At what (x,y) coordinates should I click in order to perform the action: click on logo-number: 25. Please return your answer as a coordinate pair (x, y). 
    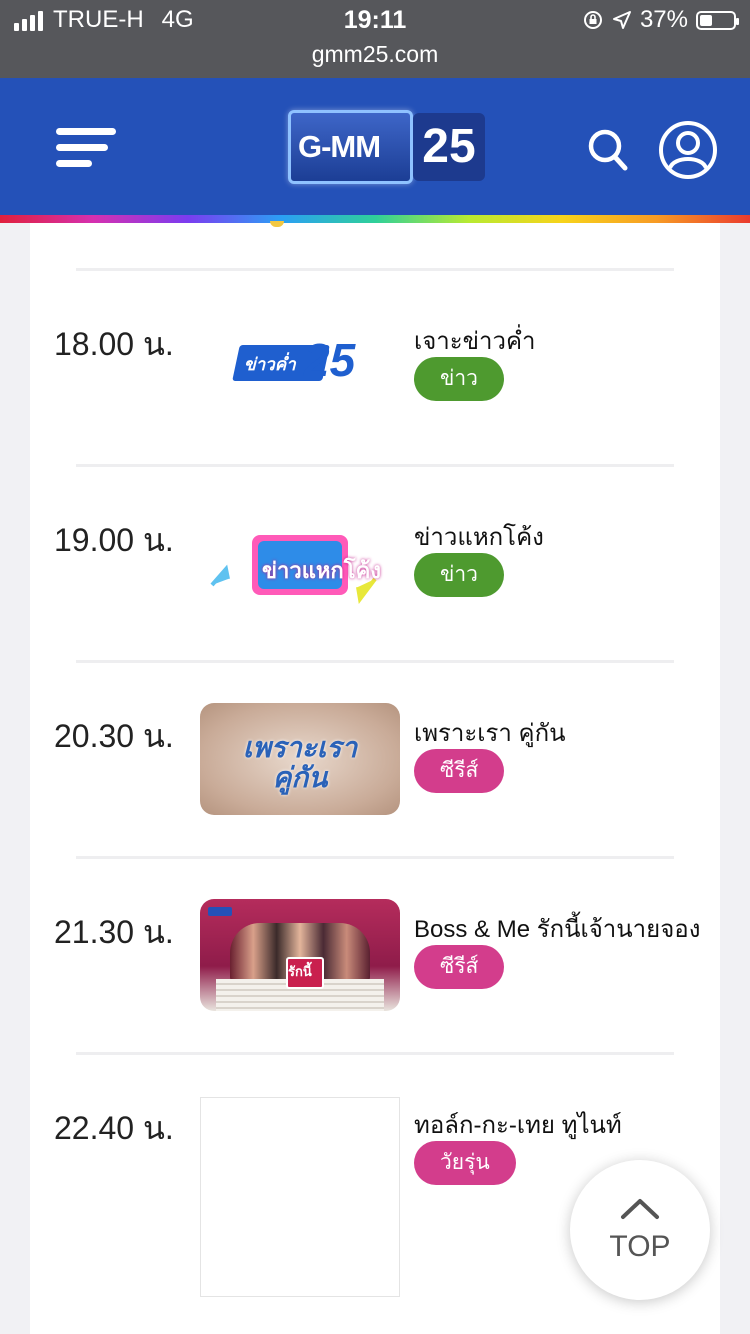
    Looking at the image, I should click on (449, 147).